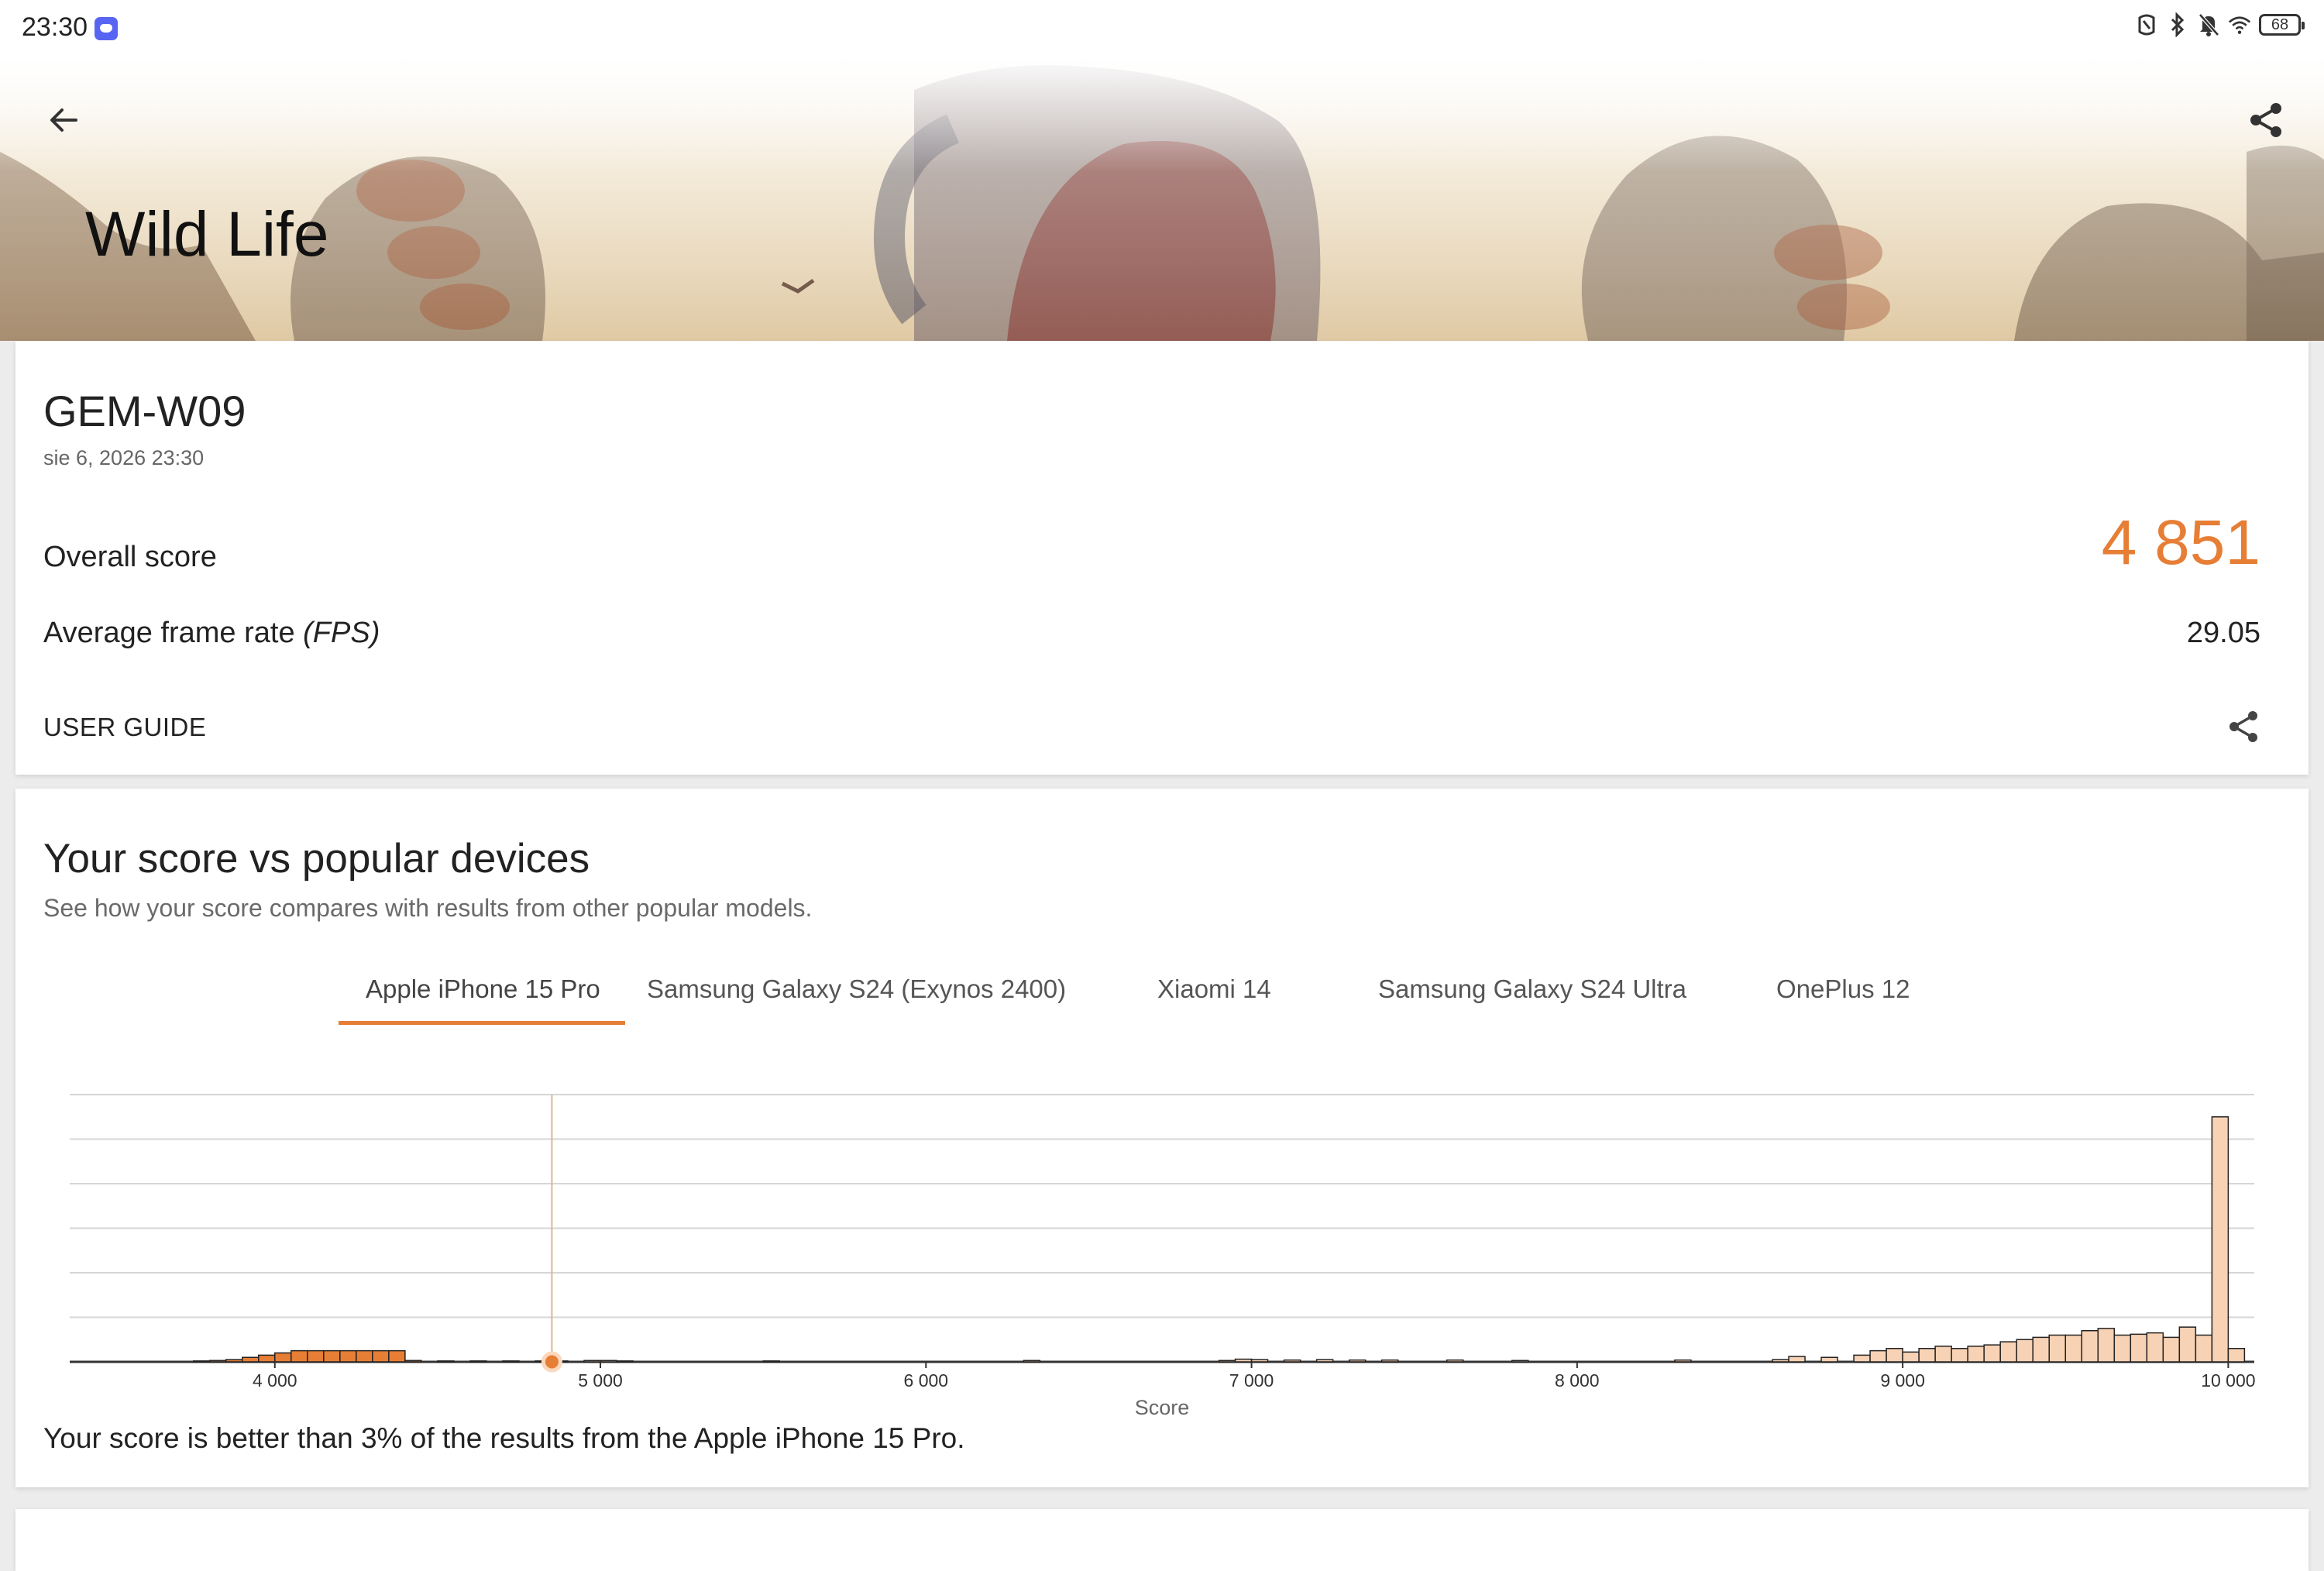  What do you see at coordinates (124, 728) in the screenshot?
I see `user-guide-link: USER GUIDE` at bounding box center [124, 728].